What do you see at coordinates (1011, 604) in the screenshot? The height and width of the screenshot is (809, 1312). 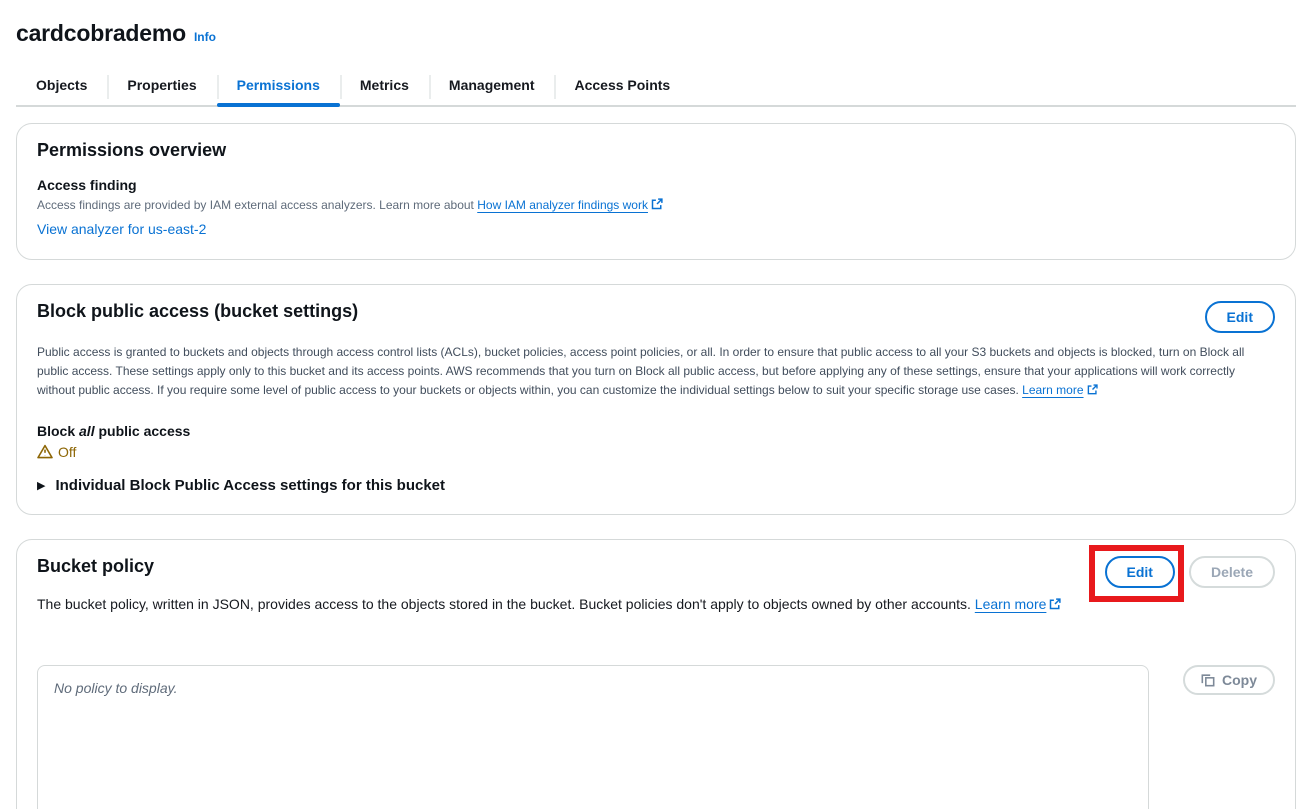 I see `bucket-policy-learn-more-link: Learn more` at bounding box center [1011, 604].